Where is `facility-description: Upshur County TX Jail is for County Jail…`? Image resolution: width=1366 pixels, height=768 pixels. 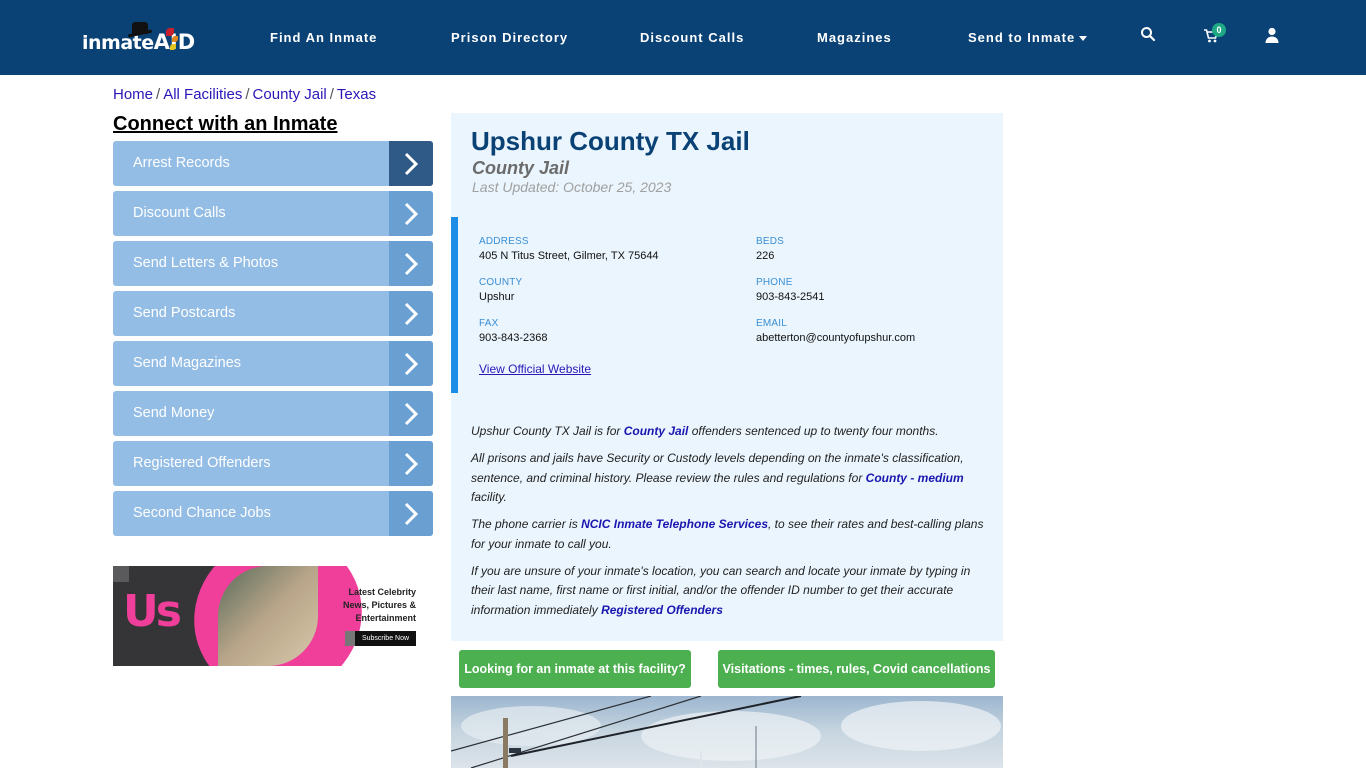
facility-description: Upshur County TX Jail is for County Jail… is located at coordinates (731, 525).